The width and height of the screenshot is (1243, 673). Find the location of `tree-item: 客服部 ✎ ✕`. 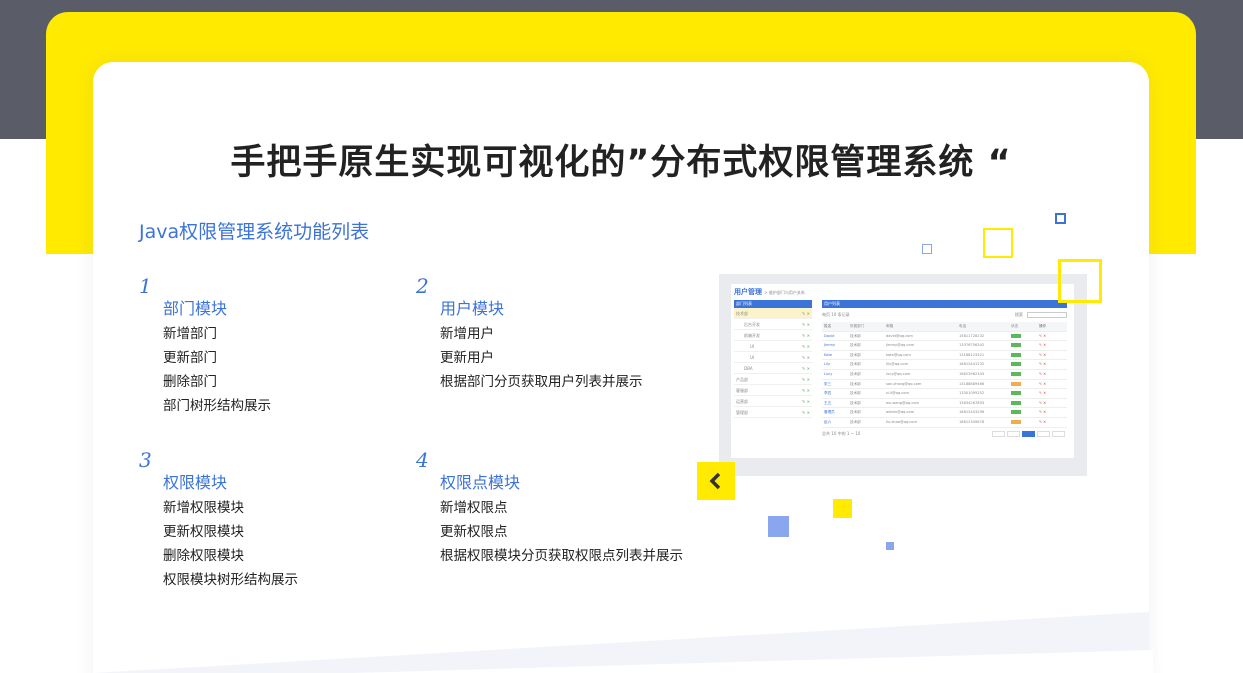

tree-item: 客服部 ✎ ✕ is located at coordinates (773, 390).